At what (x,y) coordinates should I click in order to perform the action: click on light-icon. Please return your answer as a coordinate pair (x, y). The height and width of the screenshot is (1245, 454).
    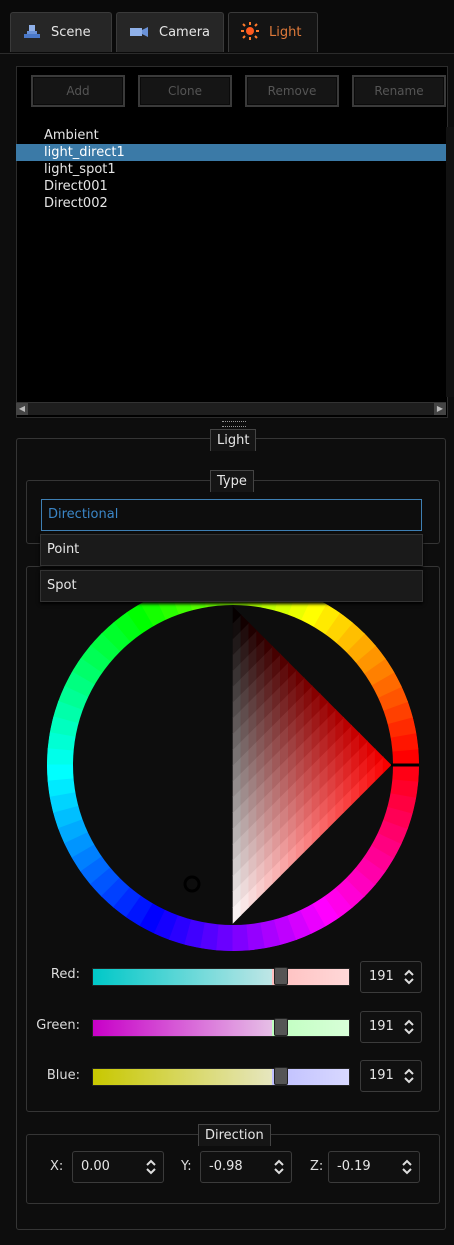
    Looking at the image, I should click on (250, 32).